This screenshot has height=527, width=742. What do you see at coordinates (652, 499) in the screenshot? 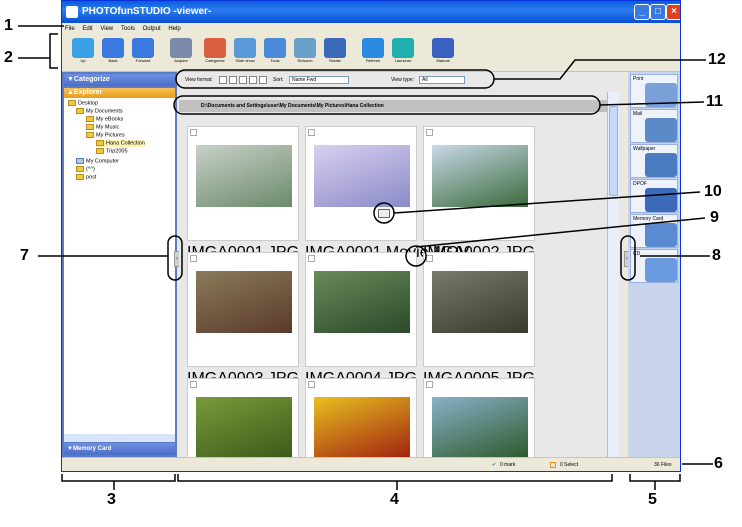
I see `annotation-5: 5` at bounding box center [652, 499].